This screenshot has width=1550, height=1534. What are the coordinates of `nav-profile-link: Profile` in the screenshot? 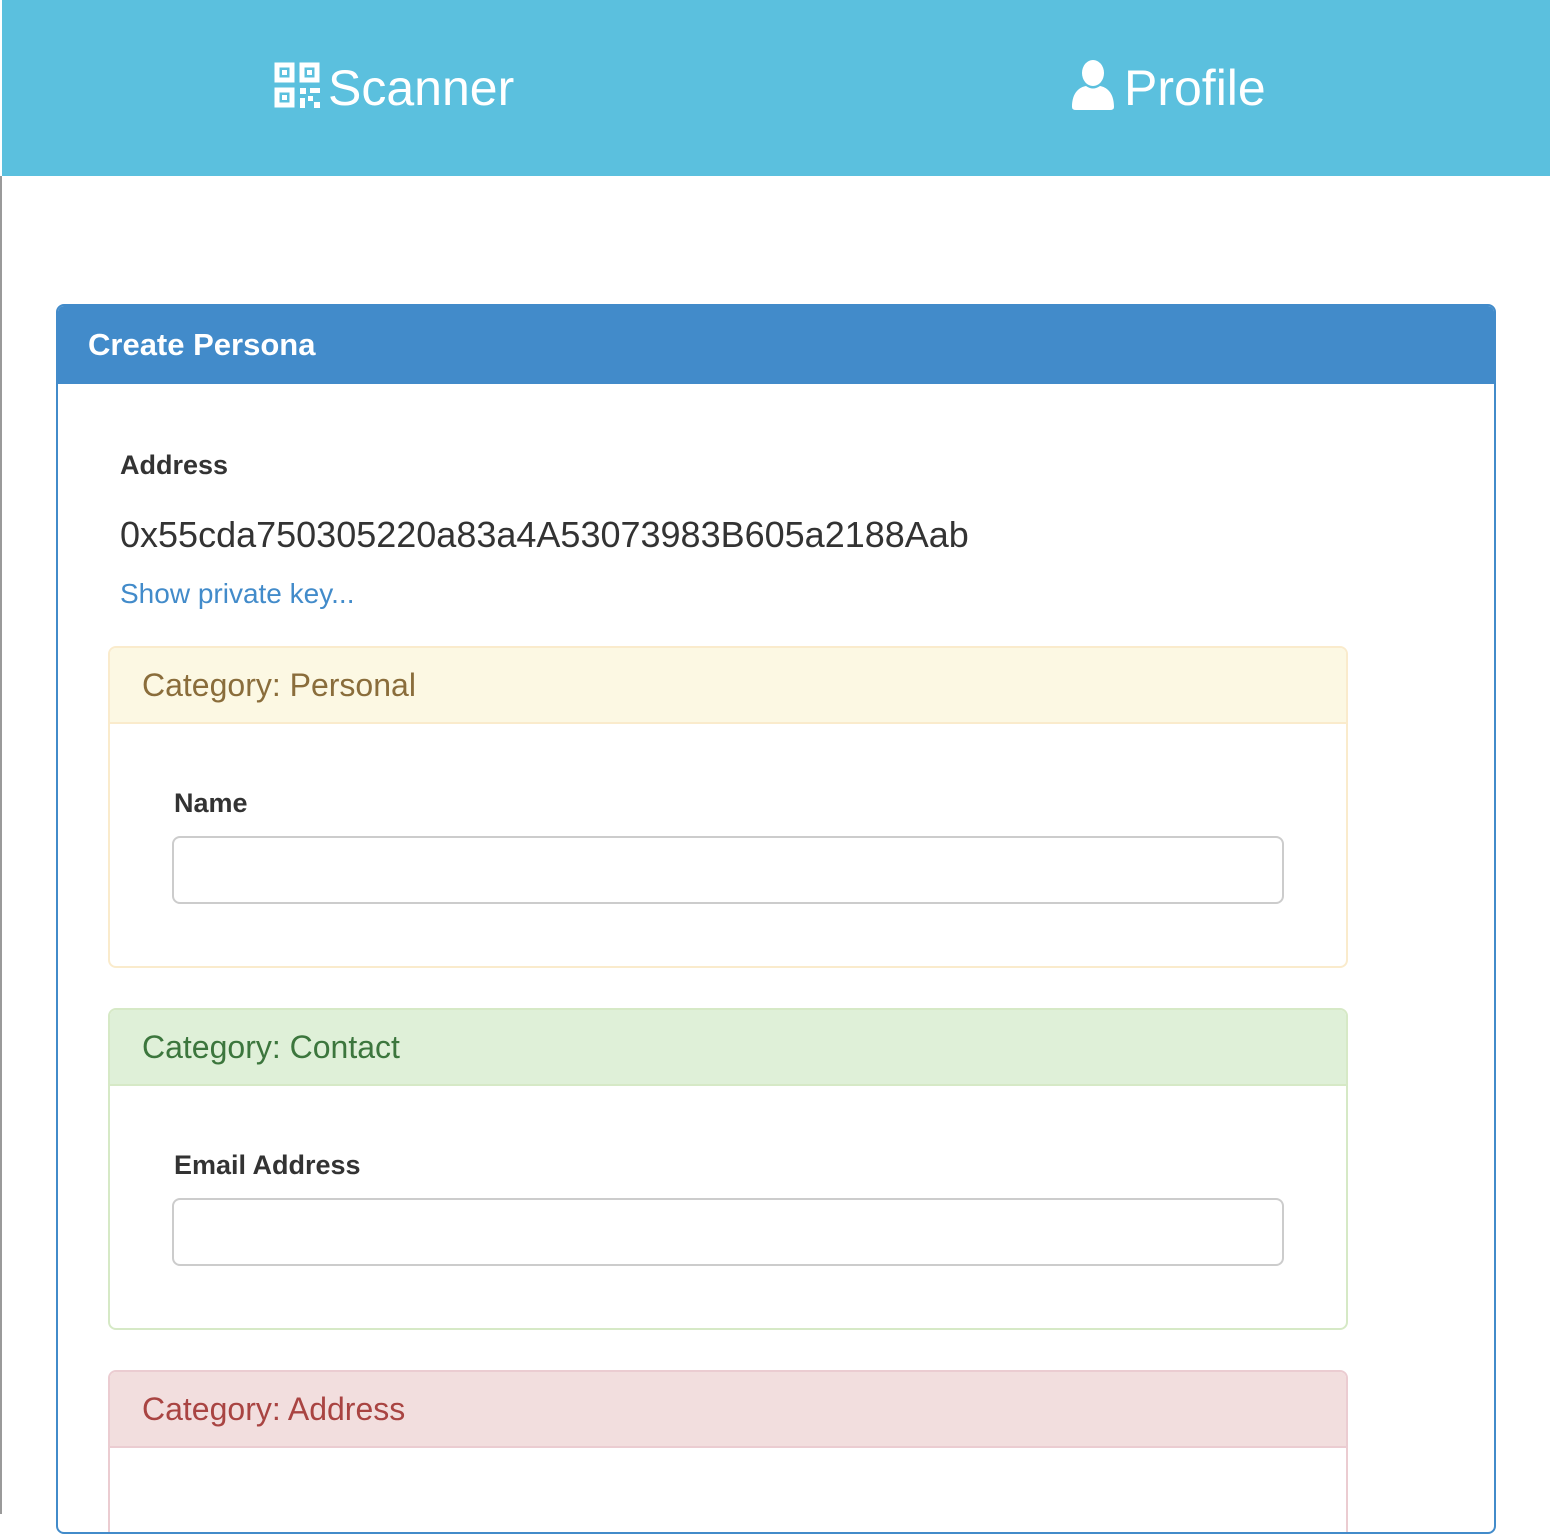 It's located at (1169, 88).